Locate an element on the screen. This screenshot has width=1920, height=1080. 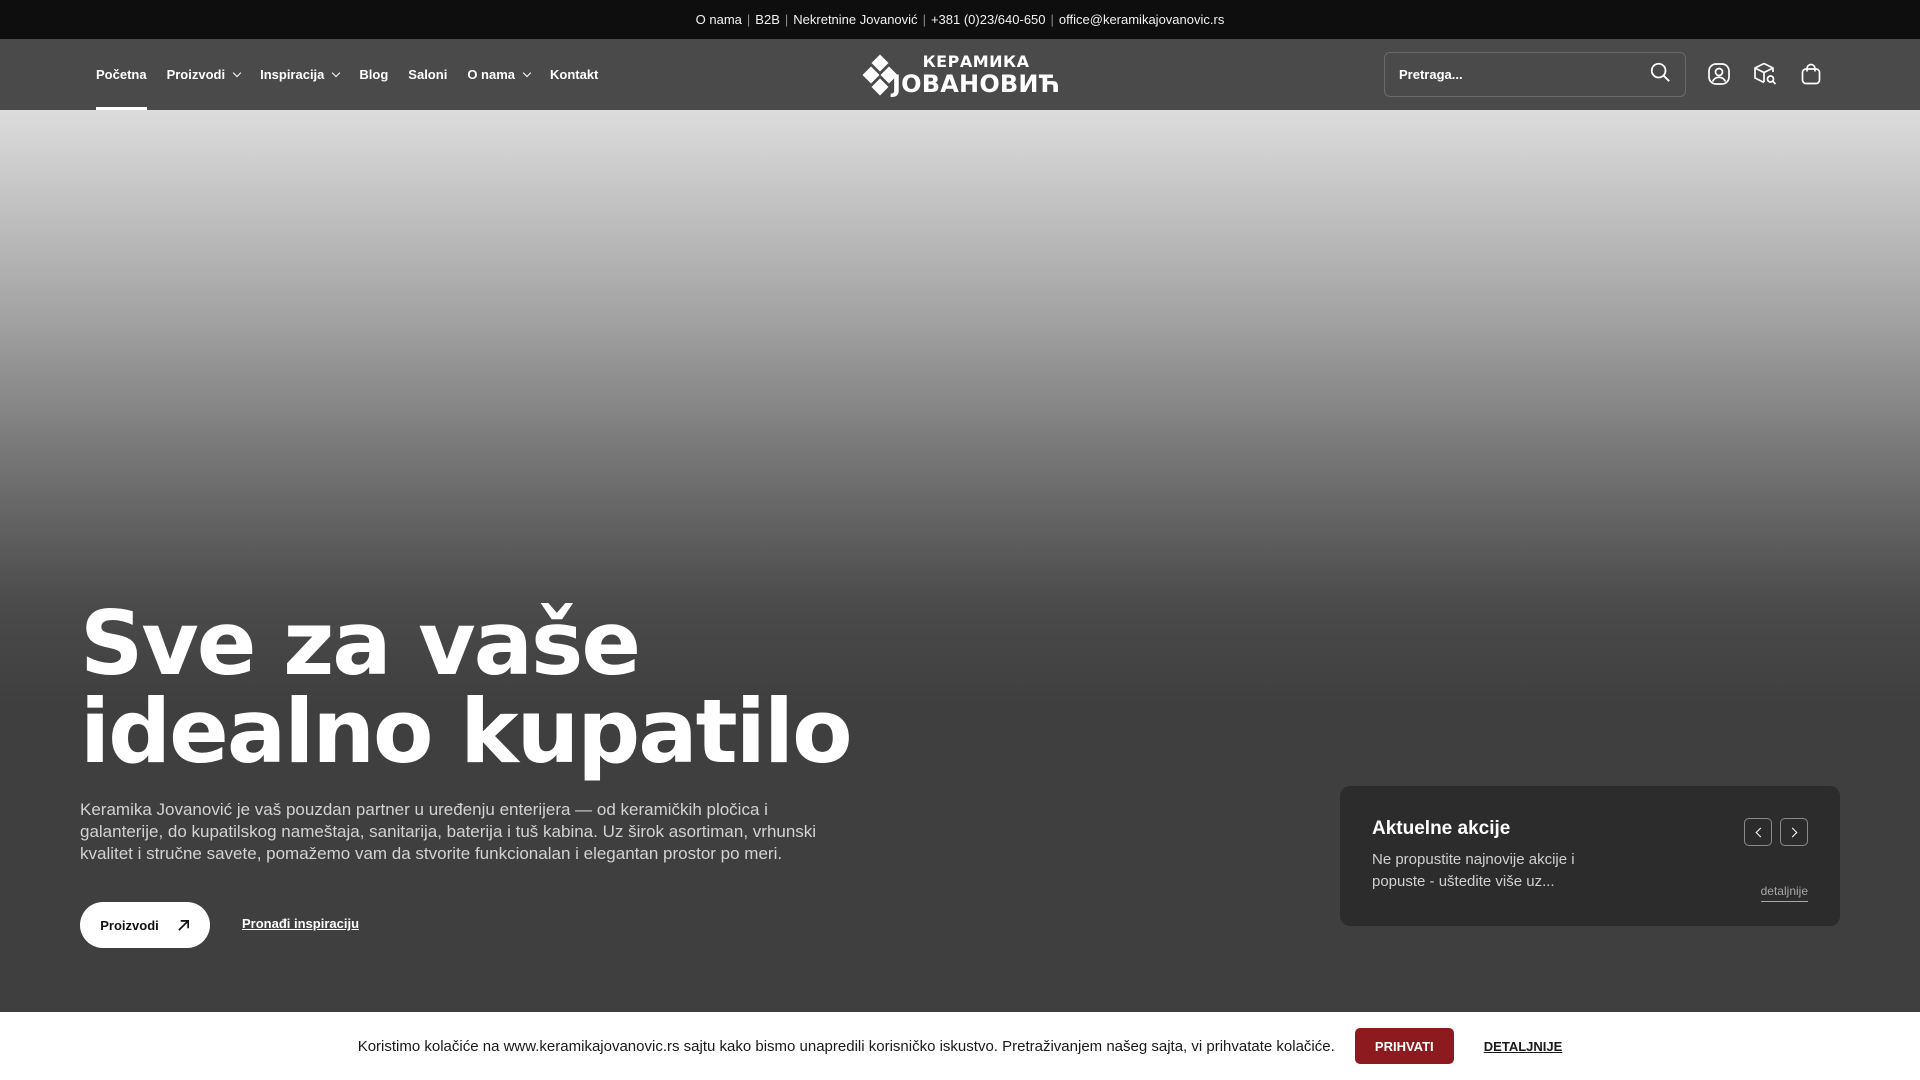
nav-item-contact: Kontakt is located at coordinates (574, 74).